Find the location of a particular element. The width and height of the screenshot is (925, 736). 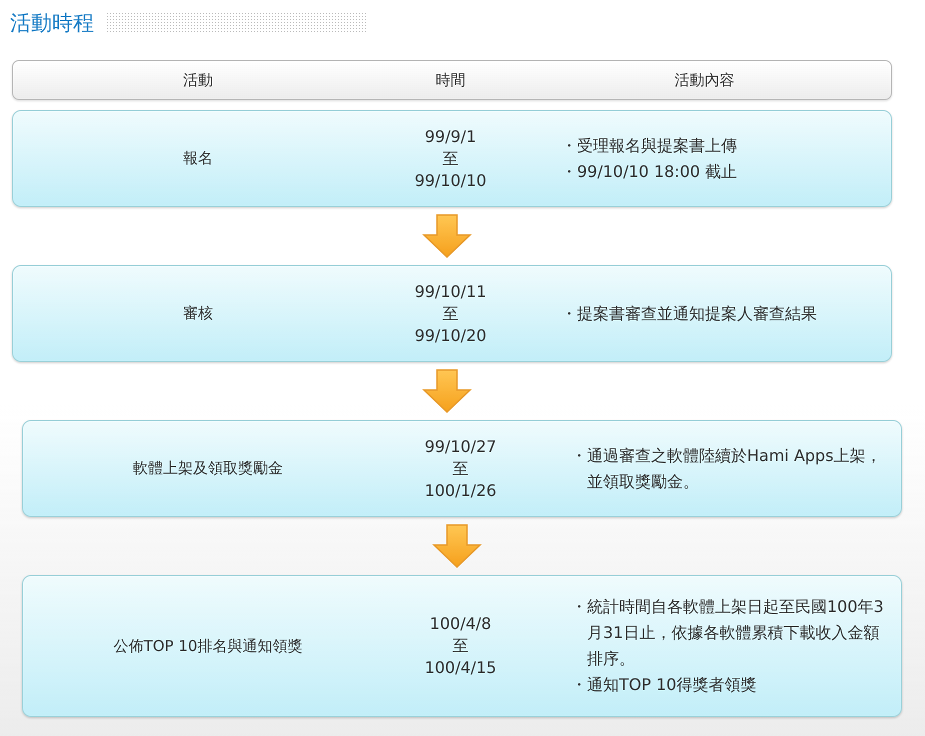

detail-text: ・受理報名與提案書上傳 is located at coordinates (649, 145).